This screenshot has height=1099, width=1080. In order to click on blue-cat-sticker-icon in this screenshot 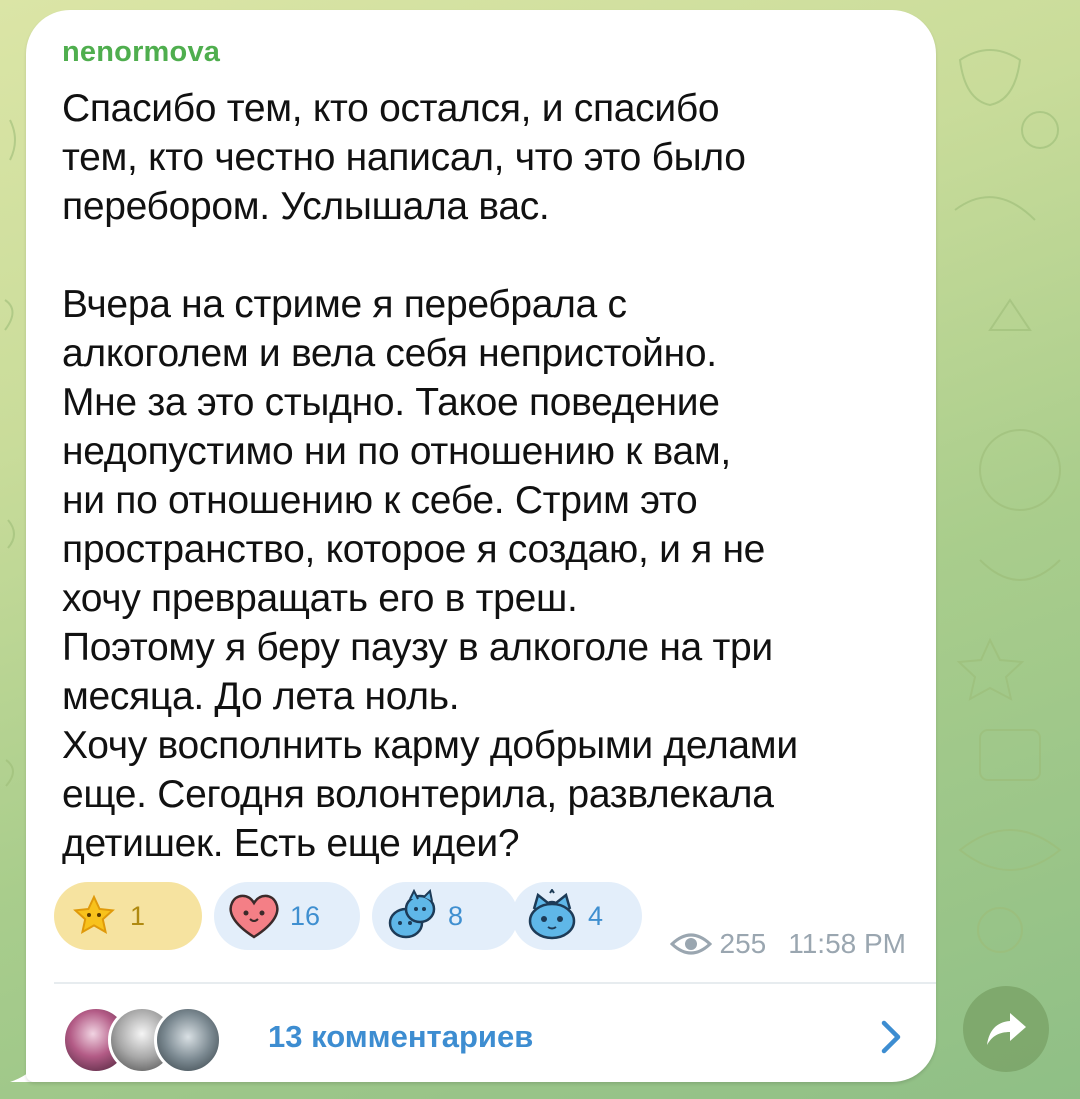, I will do `click(552, 916)`.